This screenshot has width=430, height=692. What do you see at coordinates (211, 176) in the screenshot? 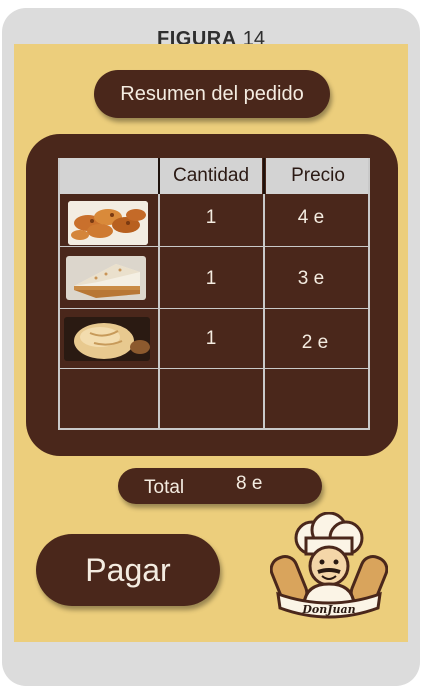
I see `header-quantity: Cantidad` at bounding box center [211, 176].